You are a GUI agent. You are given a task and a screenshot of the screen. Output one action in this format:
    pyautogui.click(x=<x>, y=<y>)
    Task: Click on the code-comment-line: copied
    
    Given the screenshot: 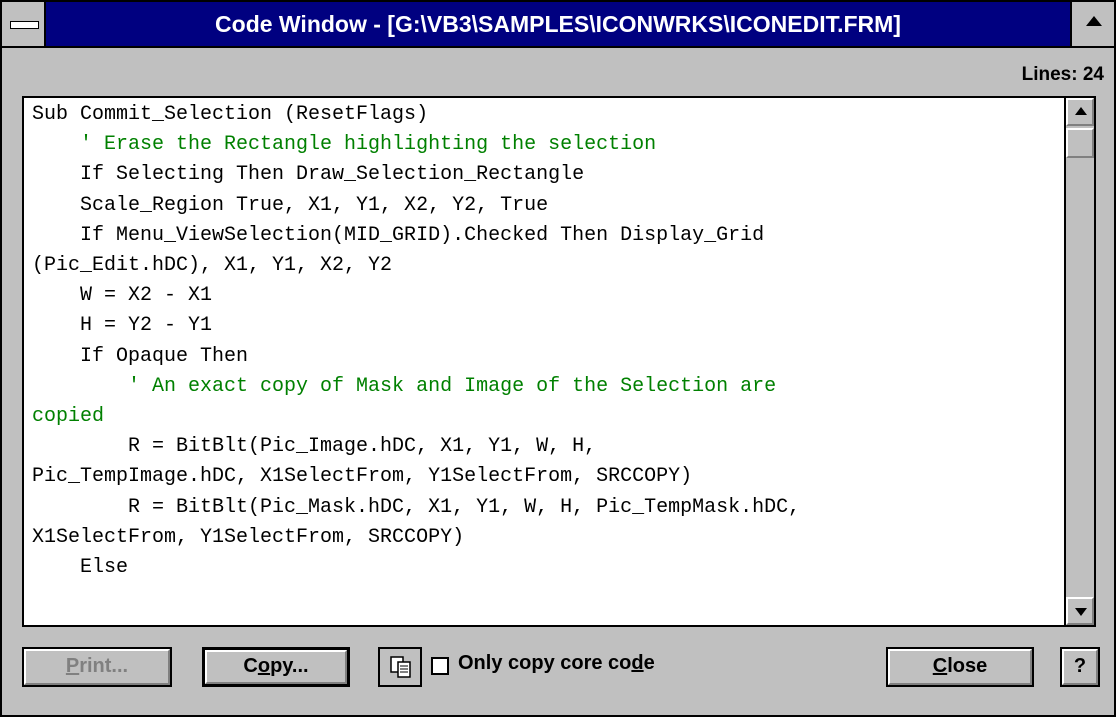 What is the action you would take?
    pyautogui.click(x=68, y=416)
    